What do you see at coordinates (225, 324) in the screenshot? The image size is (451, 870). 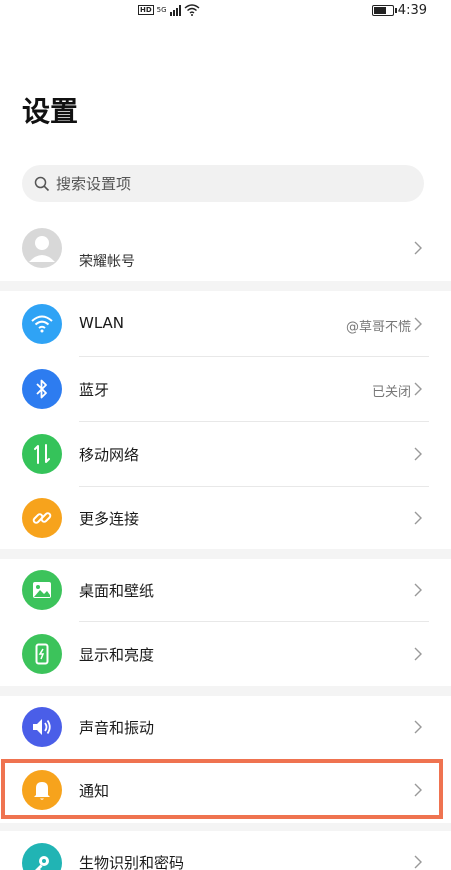 I see `settings-item-wlan: WLAN @草哥不慌` at bounding box center [225, 324].